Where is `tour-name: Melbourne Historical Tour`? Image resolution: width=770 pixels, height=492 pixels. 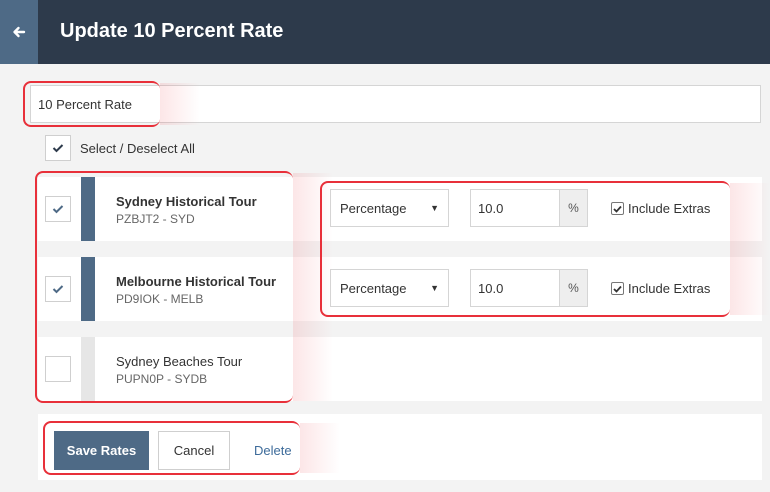
tour-name: Melbourne Historical Tour is located at coordinates (196, 281).